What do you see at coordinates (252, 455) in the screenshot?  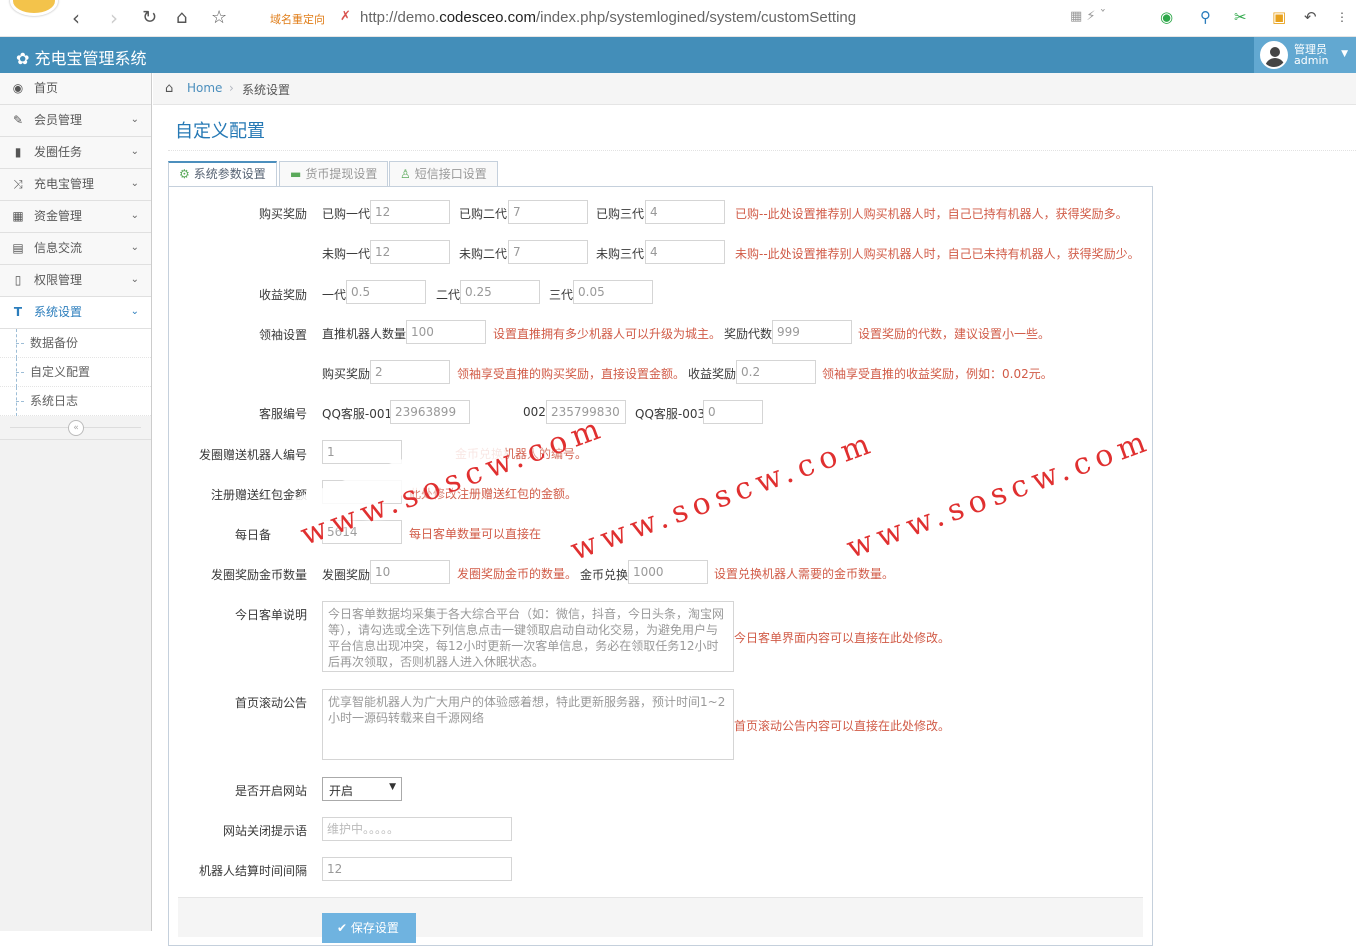 I see `gift-robot-label: 发圈赠送机器人编号` at bounding box center [252, 455].